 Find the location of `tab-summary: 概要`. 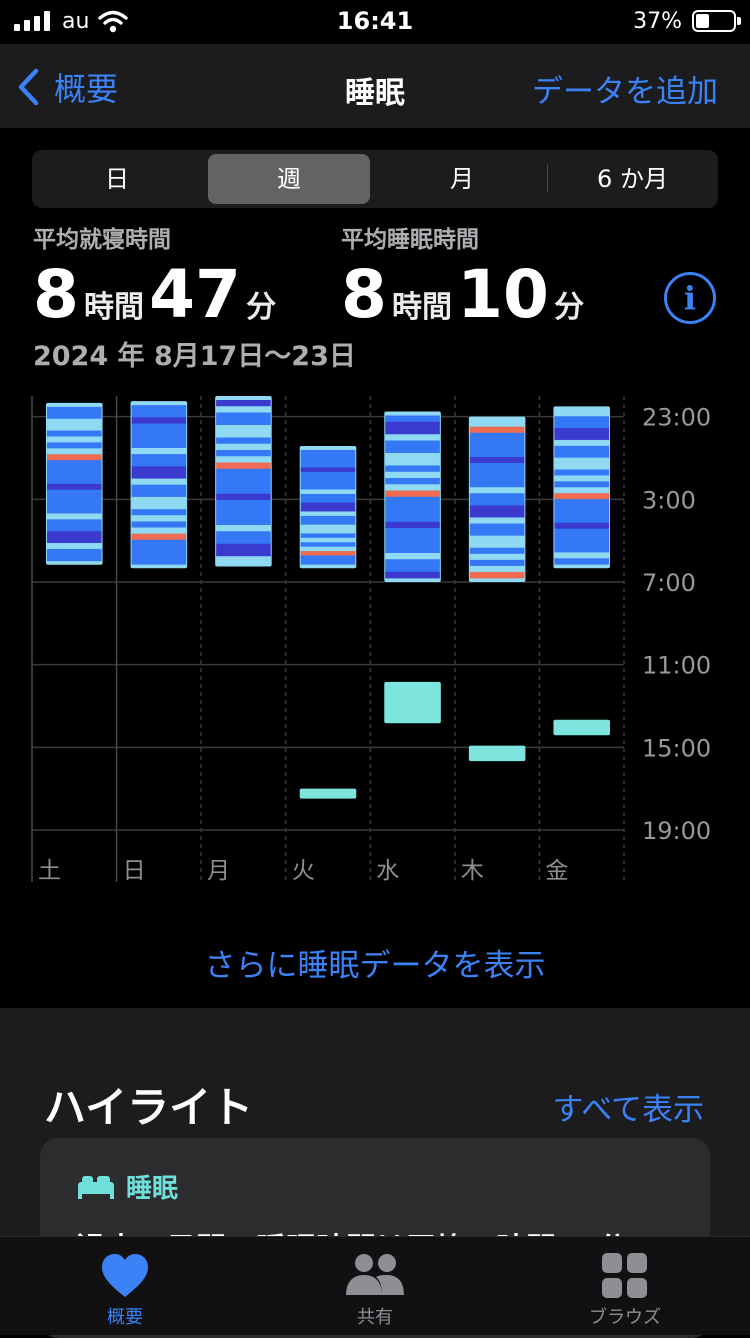

tab-summary: 概要 is located at coordinates (125, 1286).